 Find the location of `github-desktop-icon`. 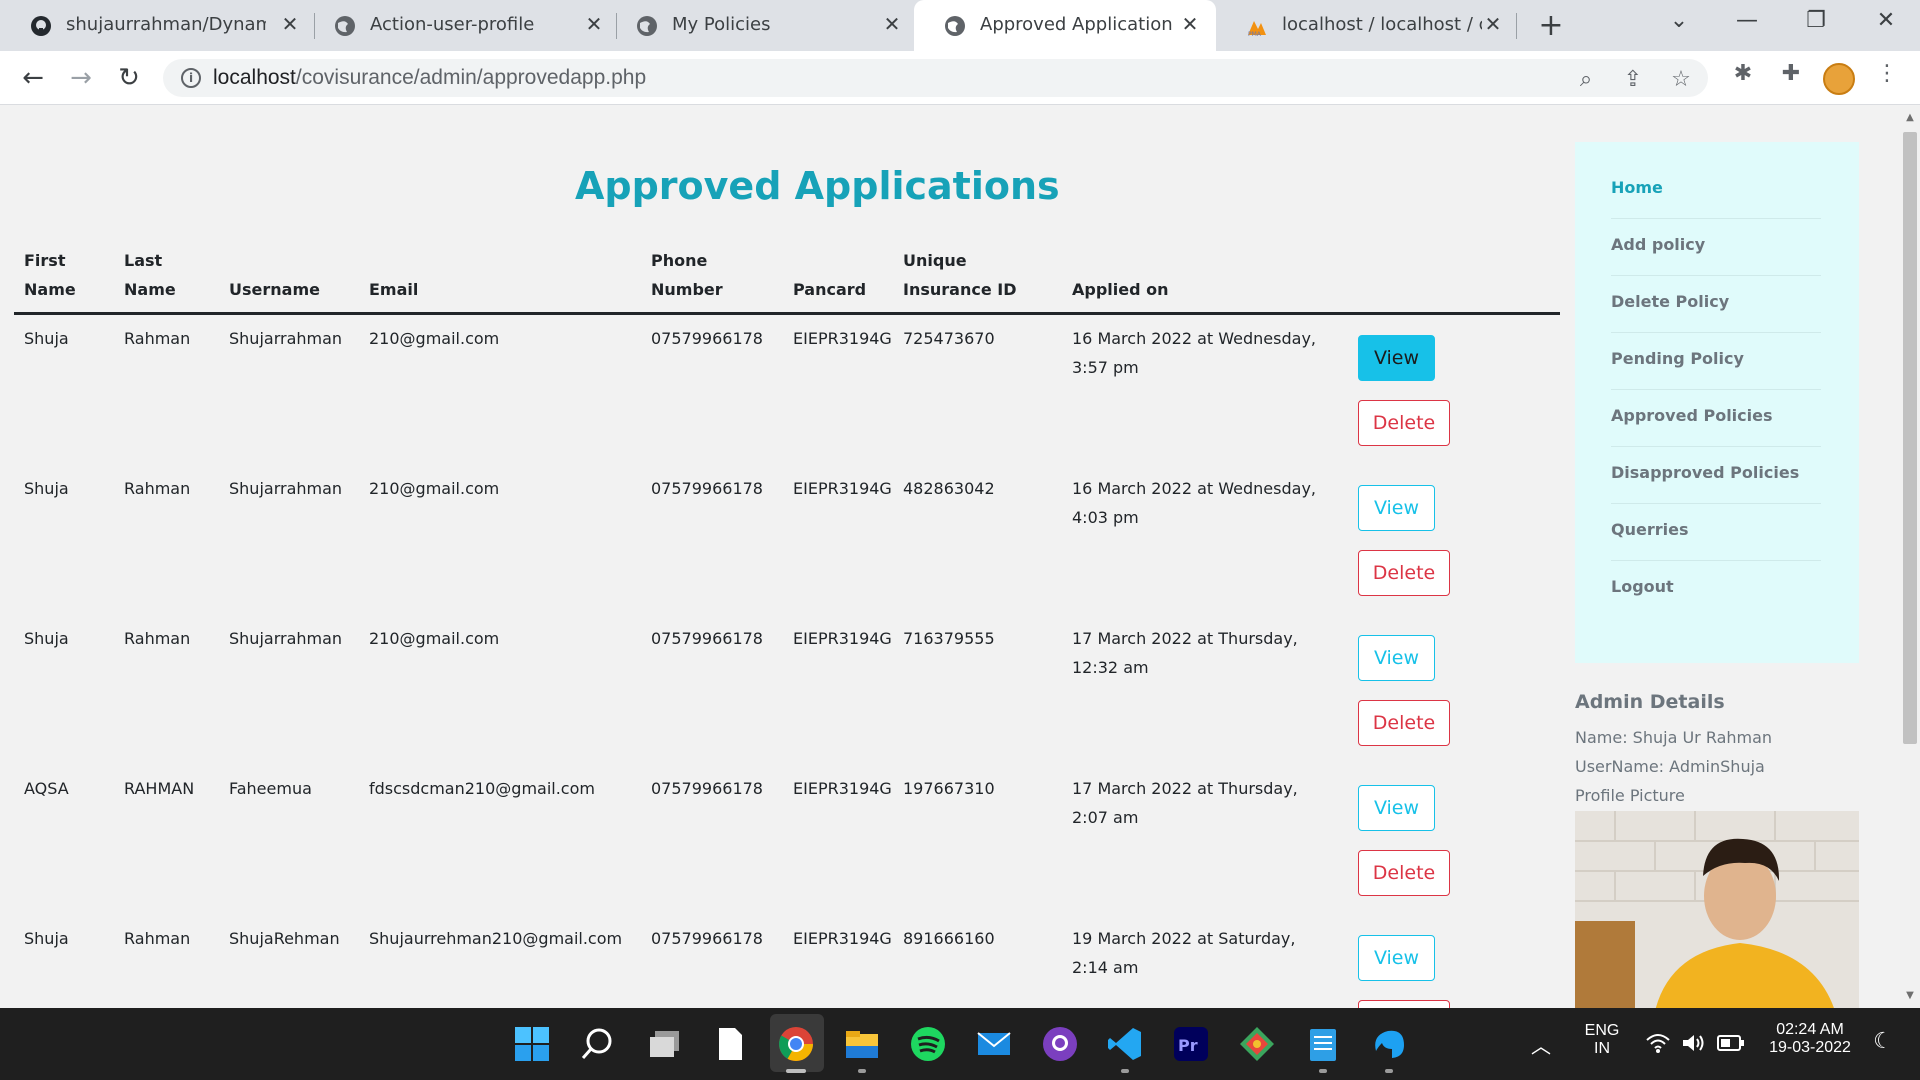

github-desktop-icon is located at coordinates (1060, 1044).